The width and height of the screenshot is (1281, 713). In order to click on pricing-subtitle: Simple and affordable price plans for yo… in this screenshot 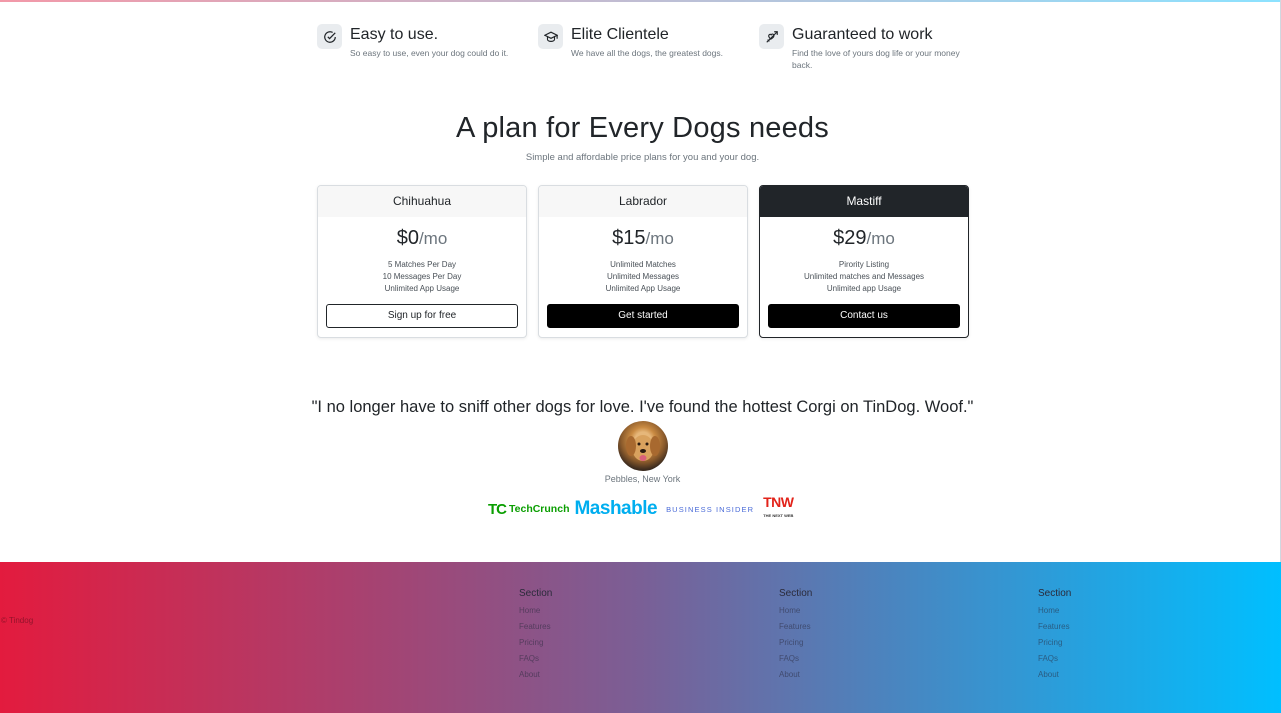, I will do `click(642, 157)`.